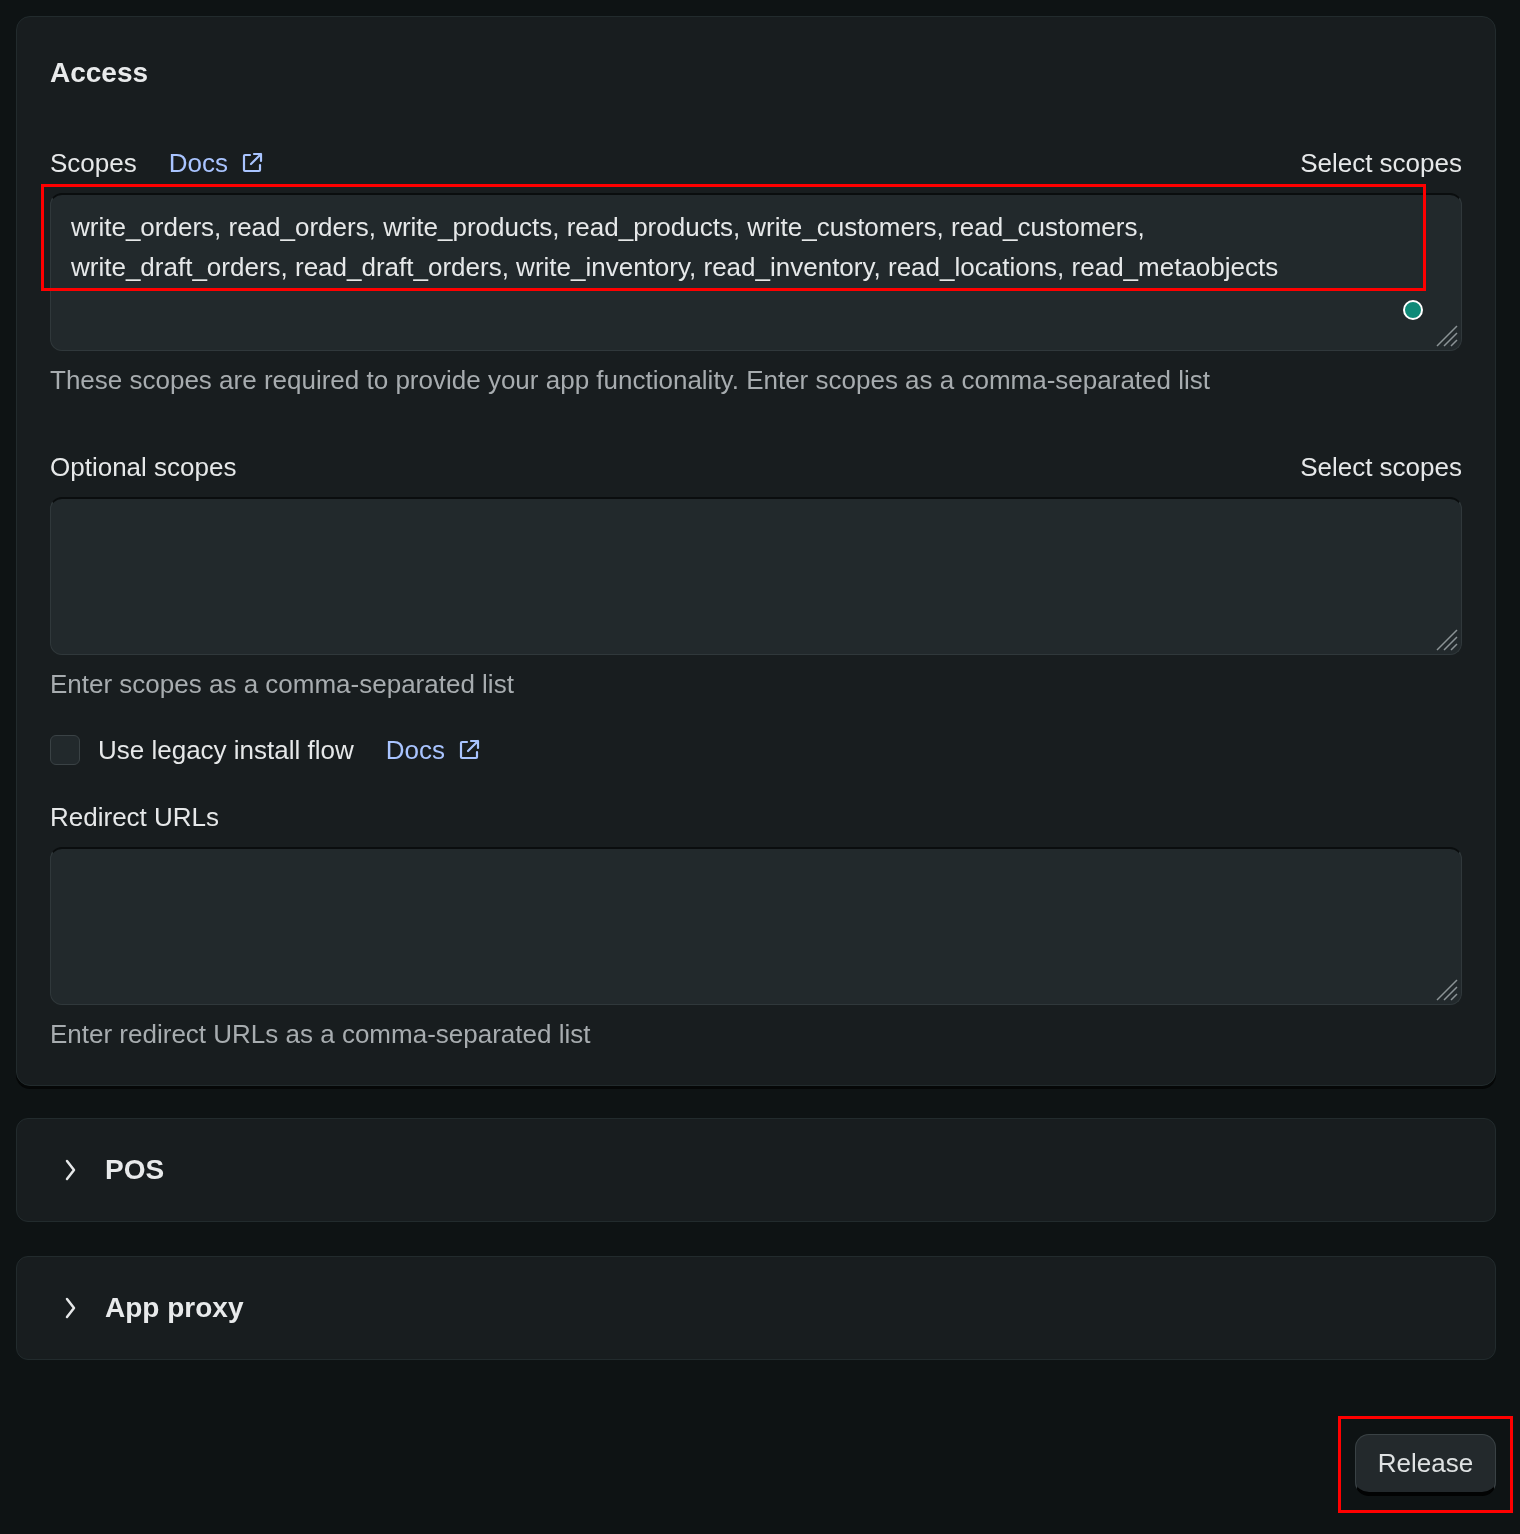 The height and width of the screenshot is (1534, 1520). What do you see at coordinates (174, 1308) in the screenshot?
I see `section-title: App proxy` at bounding box center [174, 1308].